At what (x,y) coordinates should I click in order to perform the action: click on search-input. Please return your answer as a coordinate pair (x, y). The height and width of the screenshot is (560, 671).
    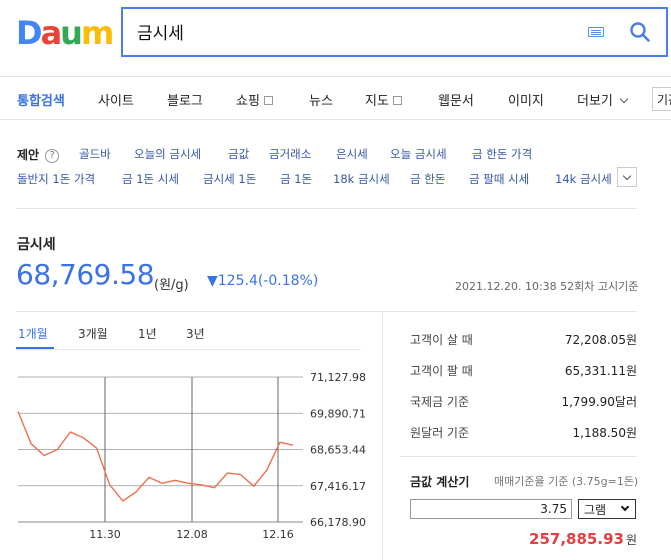
    Looking at the image, I should click on (347, 31).